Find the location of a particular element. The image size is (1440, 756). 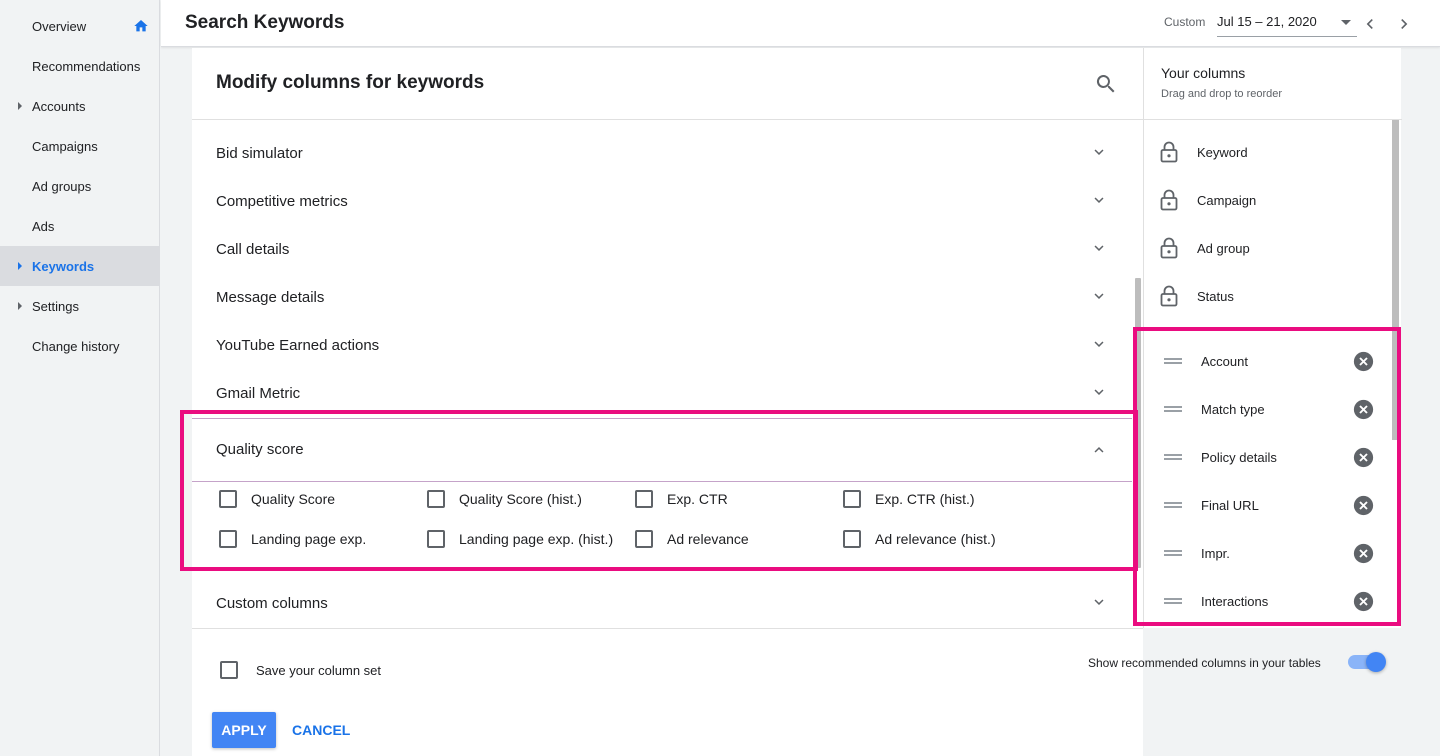

chevron-right-icon is located at coordinates (1404, 24).